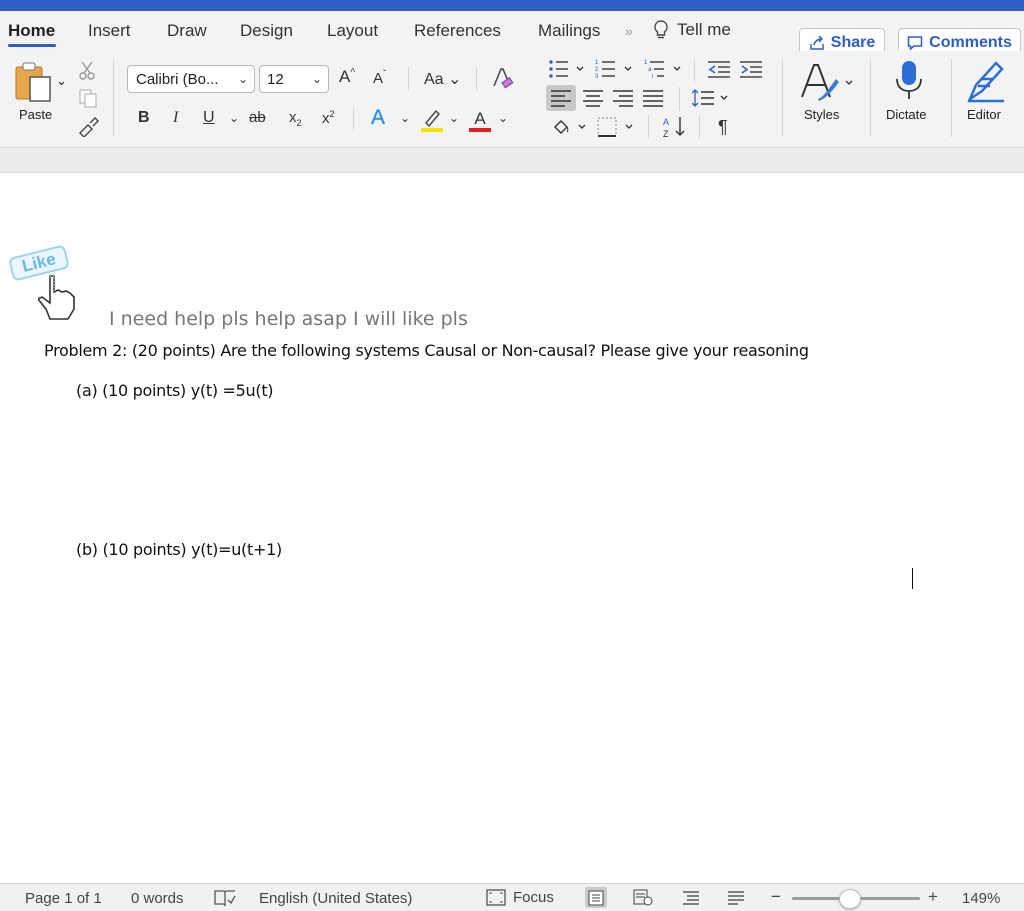 This screenshot has height=911, width=1024. What do you see at coordinates (616, 69) in the screenshot?
I see `numbering-icon: 123` at bounding box center [616, 69].